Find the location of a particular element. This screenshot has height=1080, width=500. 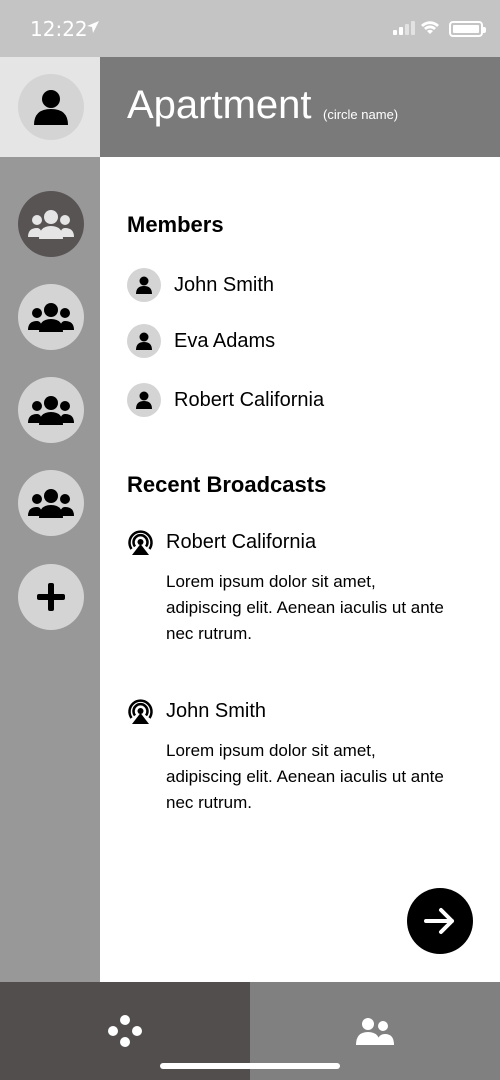

dots-icon is located at coordinates (125, 1031).